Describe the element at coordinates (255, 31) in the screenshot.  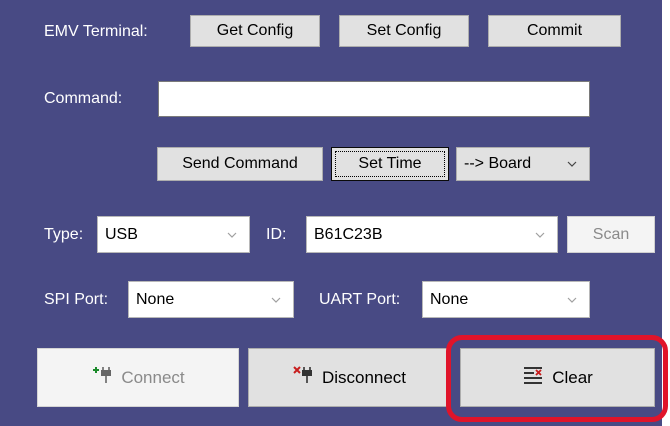
I see `get-config-button: Get Config` at that location.